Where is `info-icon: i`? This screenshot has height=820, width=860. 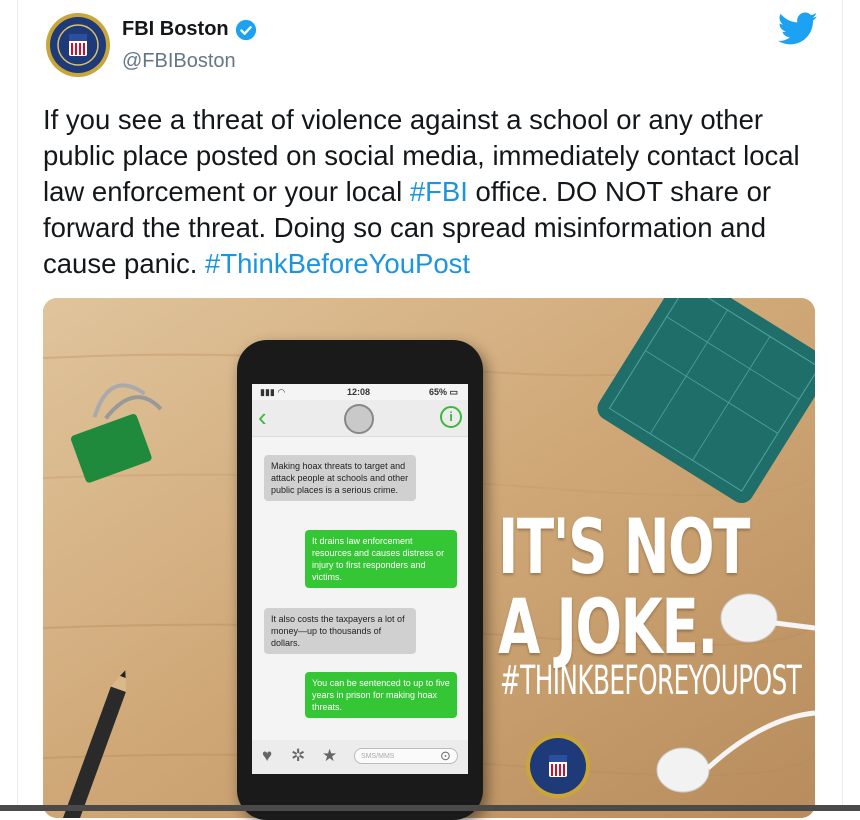 info-icon: i is located at coordinates (451, 417).